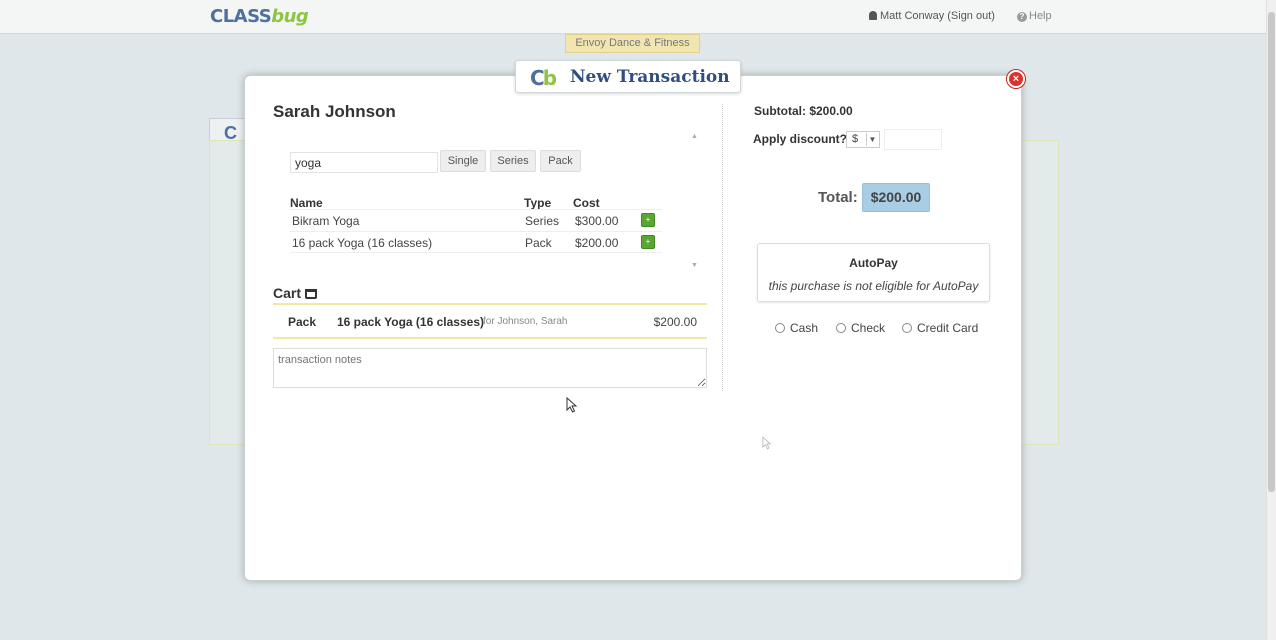 This screenshot has height=640, width=1276. Describe the element at coordinates (804, 328) in the screenshot. I see `payment-label: Cash` at that location.